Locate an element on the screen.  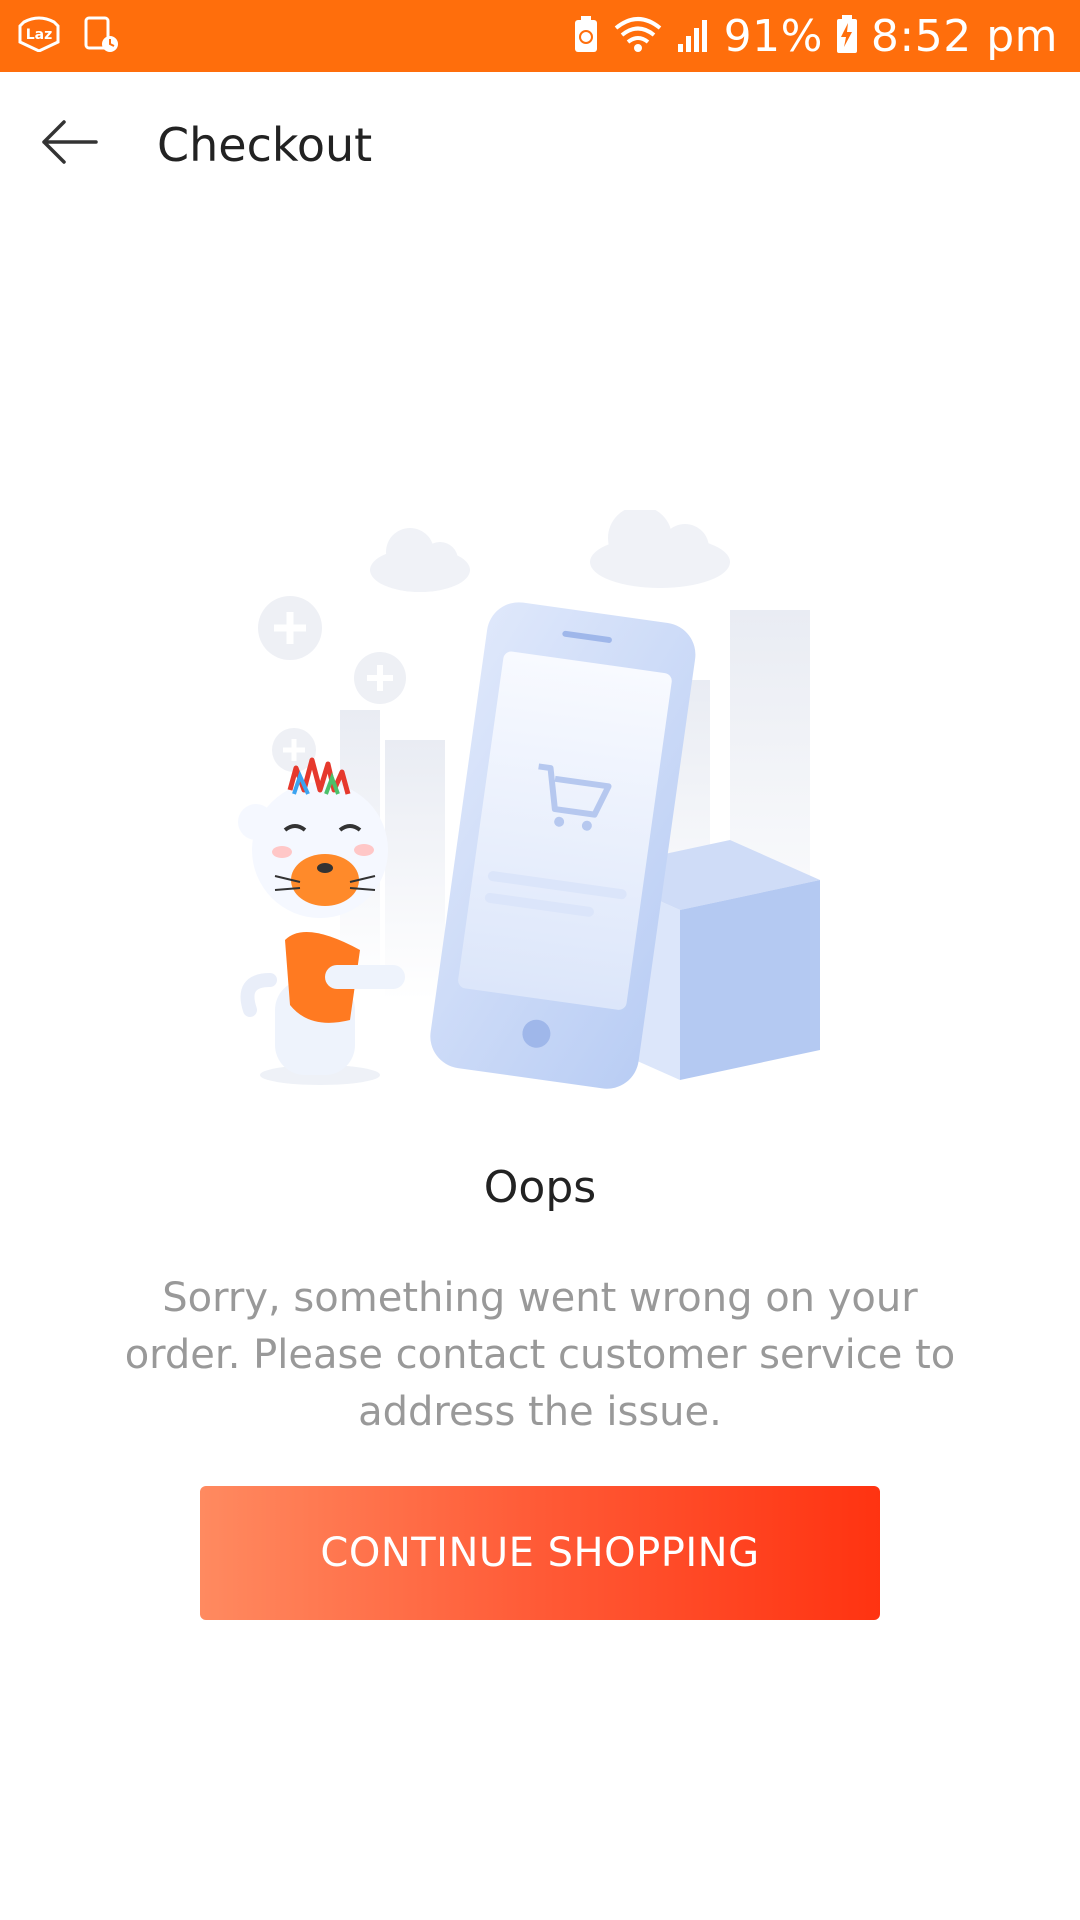
battery-saver-icon is located at coordinates (586, 36).